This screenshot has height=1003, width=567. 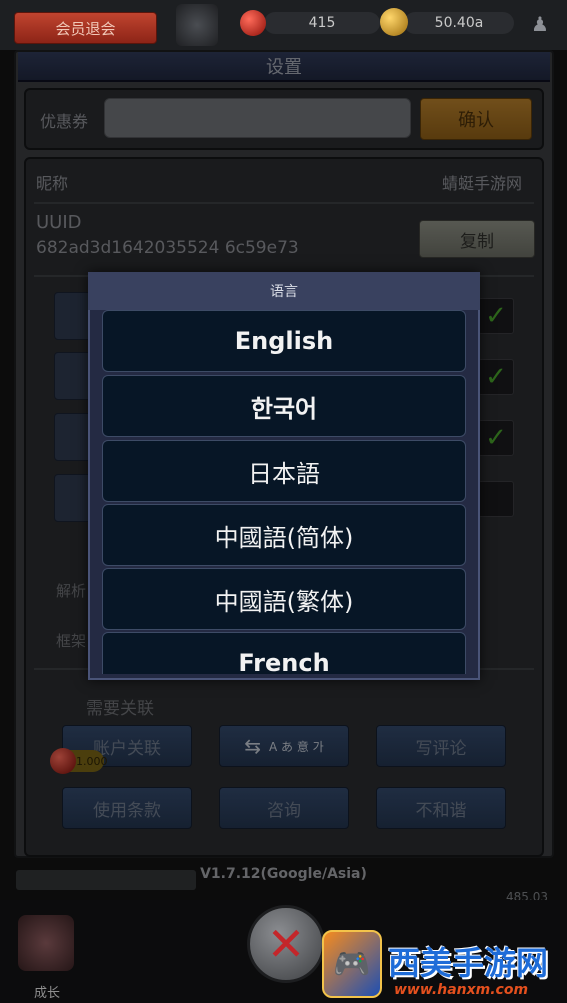 I want to click on gold-count: 50.40a, so click(x=459, y=23).